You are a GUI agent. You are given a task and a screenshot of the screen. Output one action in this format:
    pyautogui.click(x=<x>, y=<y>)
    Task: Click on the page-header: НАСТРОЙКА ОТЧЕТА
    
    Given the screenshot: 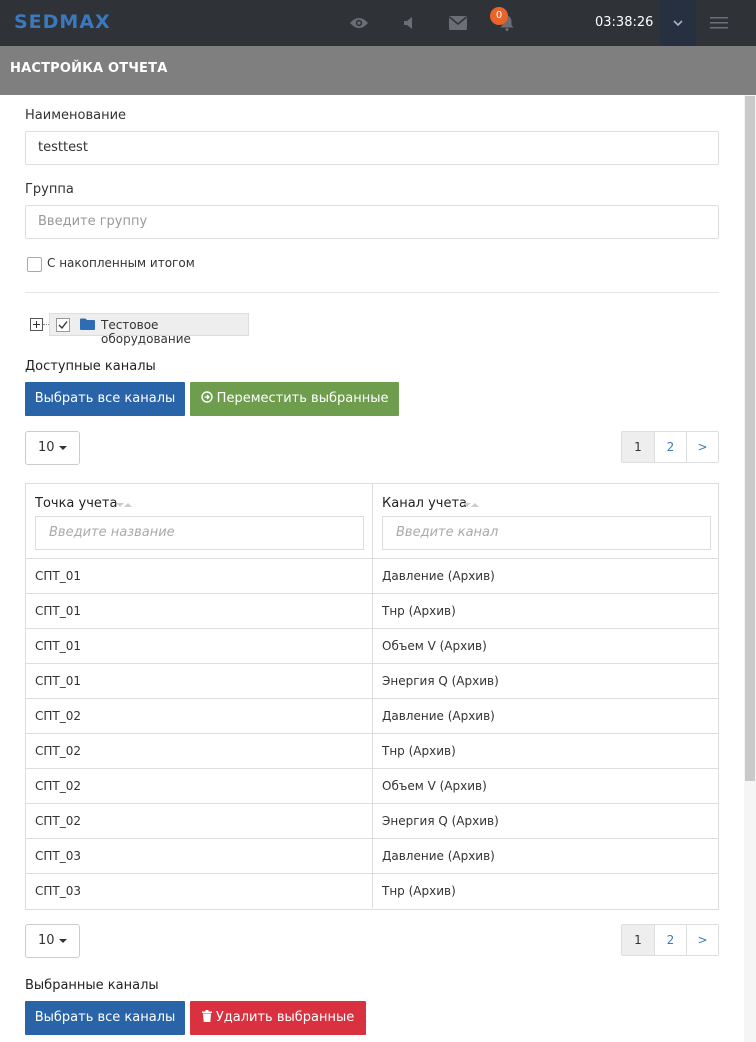 What is the action you would take?
    pyautogui.click(x=378, y=70)
    